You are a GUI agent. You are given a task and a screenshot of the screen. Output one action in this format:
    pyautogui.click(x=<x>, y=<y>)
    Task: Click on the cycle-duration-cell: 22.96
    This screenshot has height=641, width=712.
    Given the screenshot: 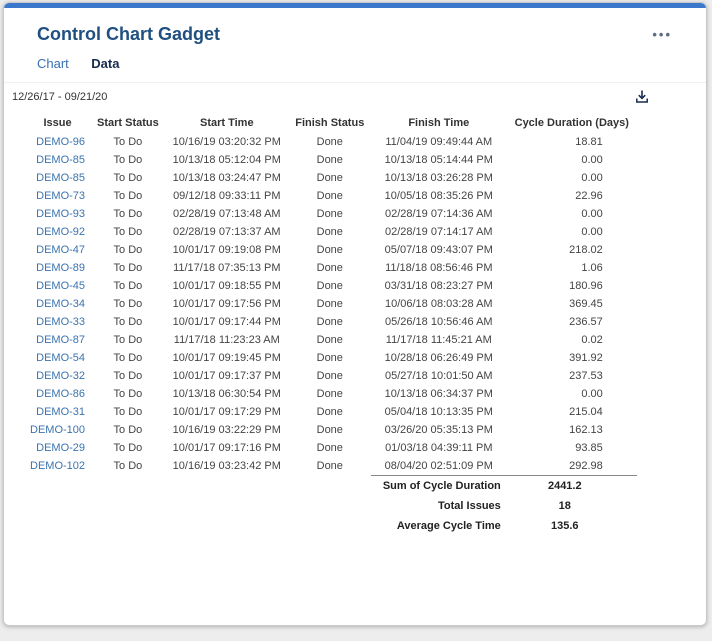 What is the action you would take?
    pyautogui.click(x=589, y=196)
    